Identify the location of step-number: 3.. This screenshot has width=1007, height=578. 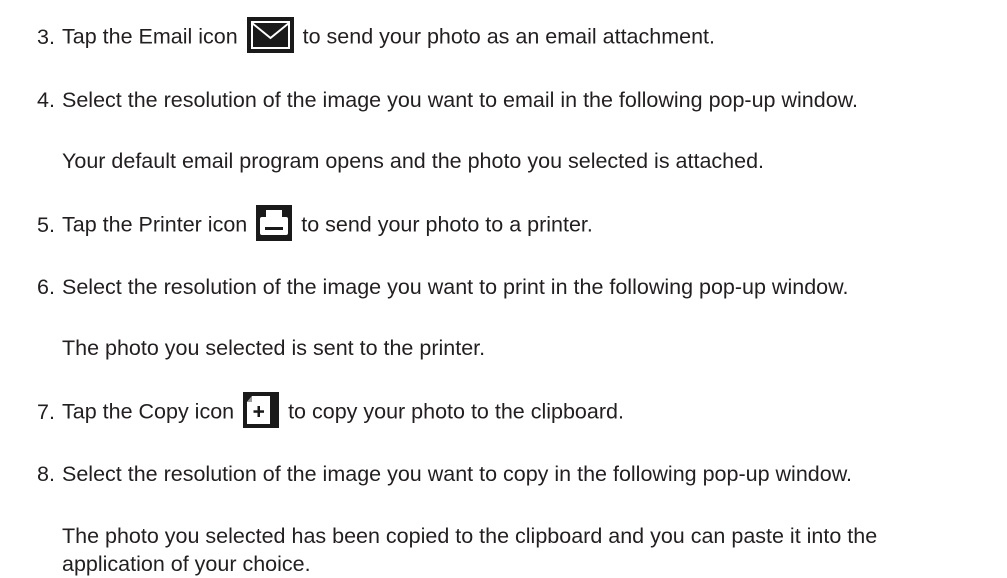
(46, 36).